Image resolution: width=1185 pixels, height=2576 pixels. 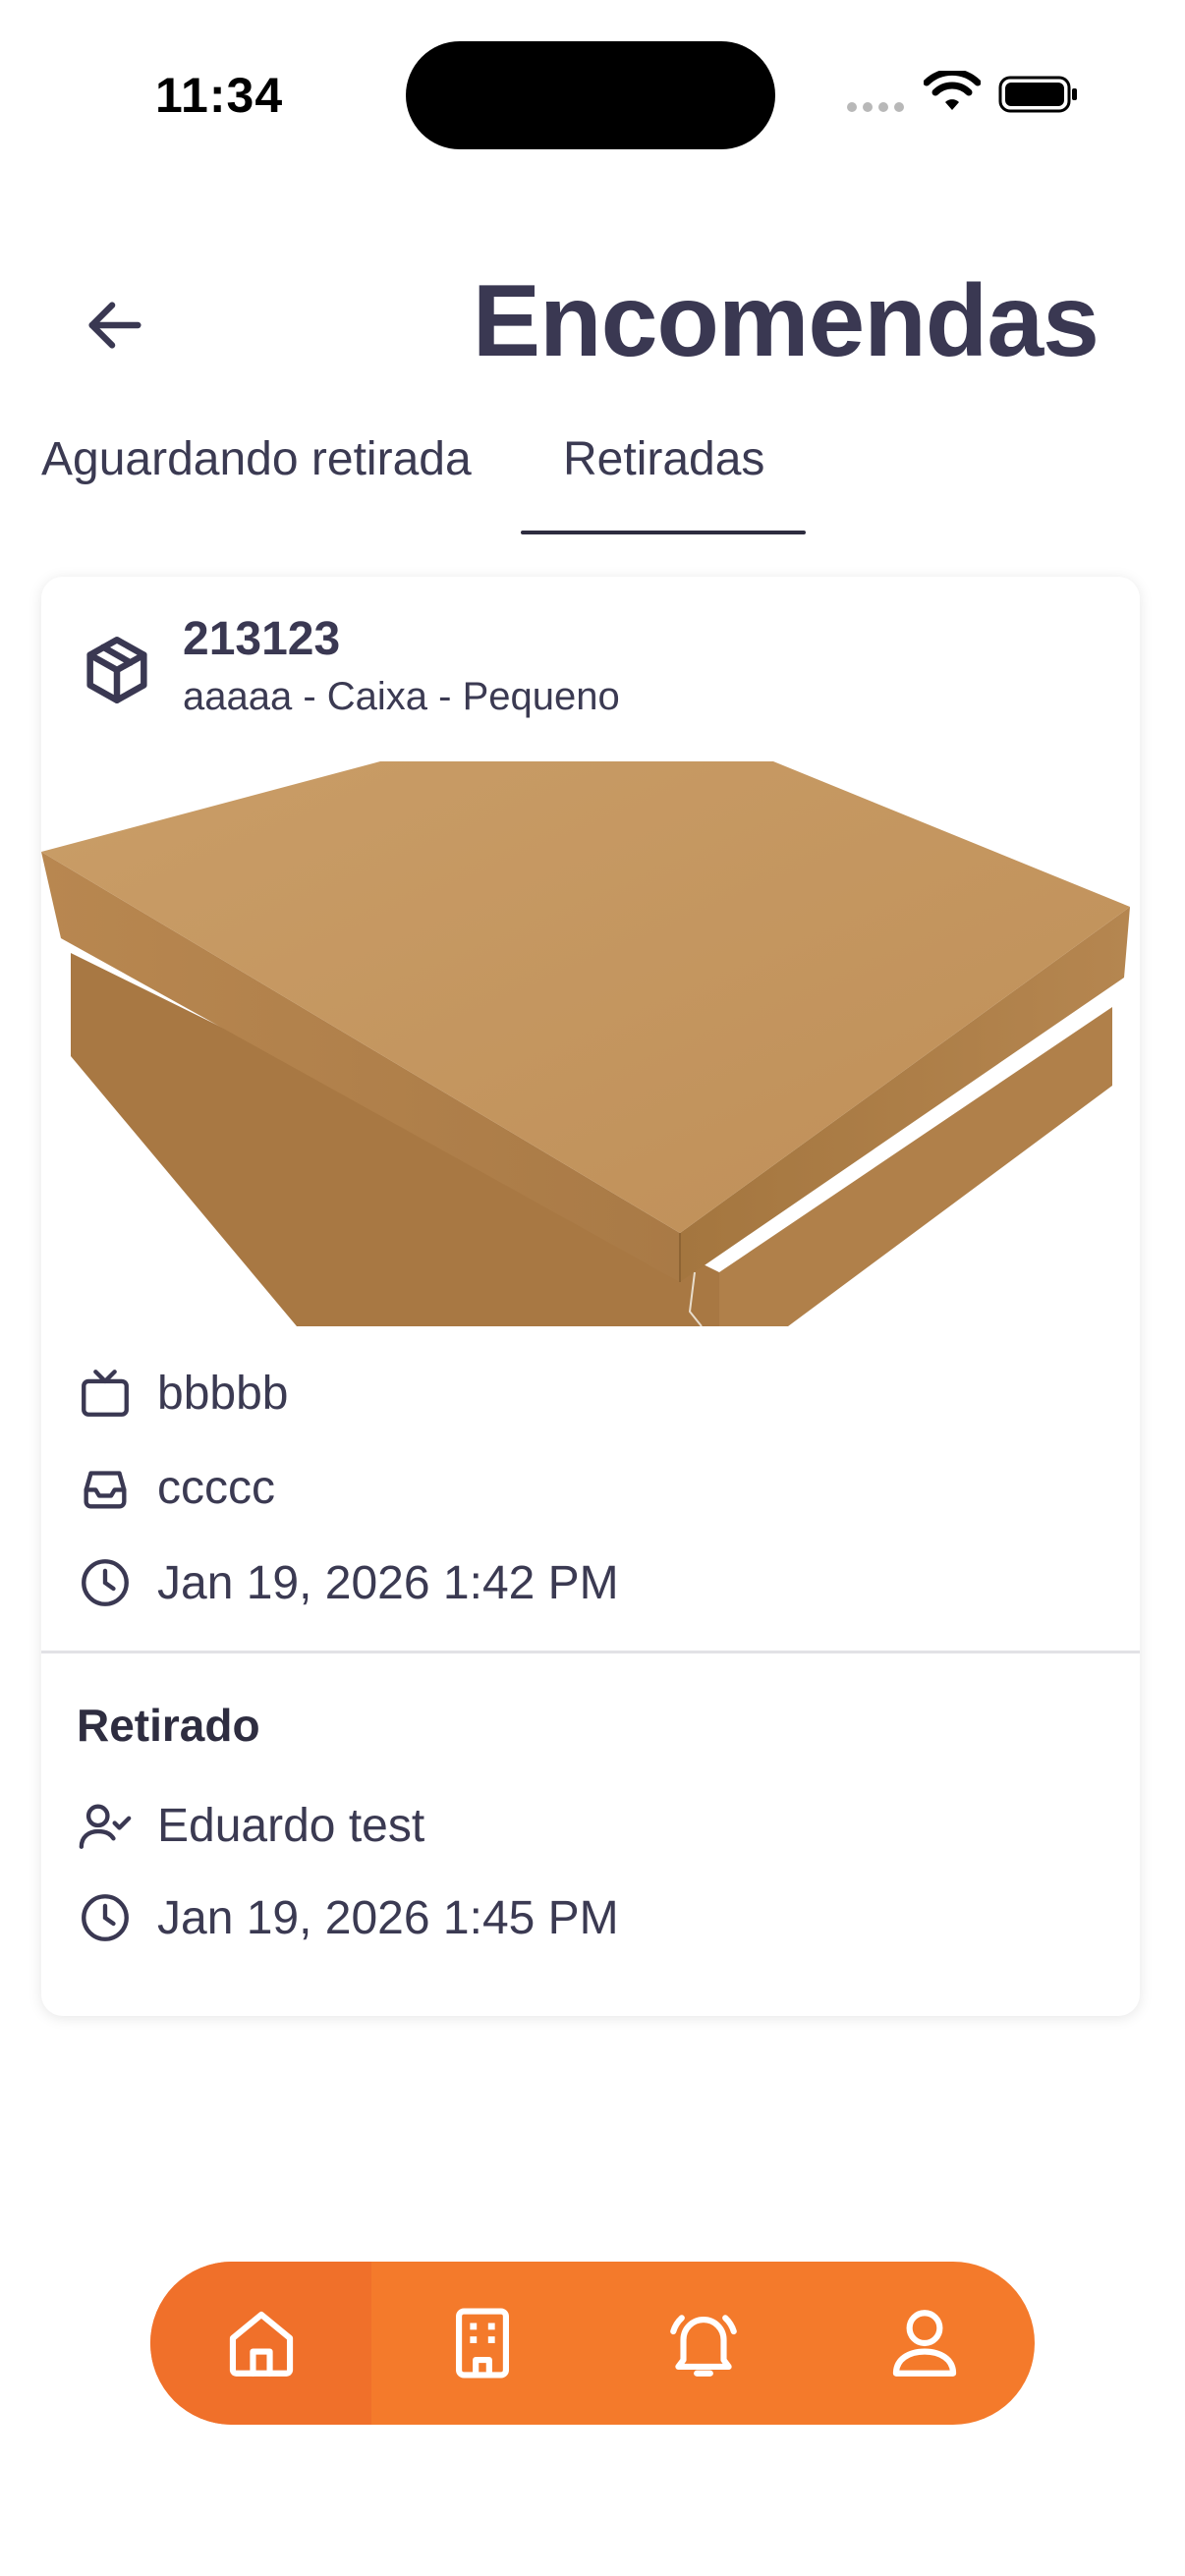 I want to click on user-icon, so click(x=924, y=2343).